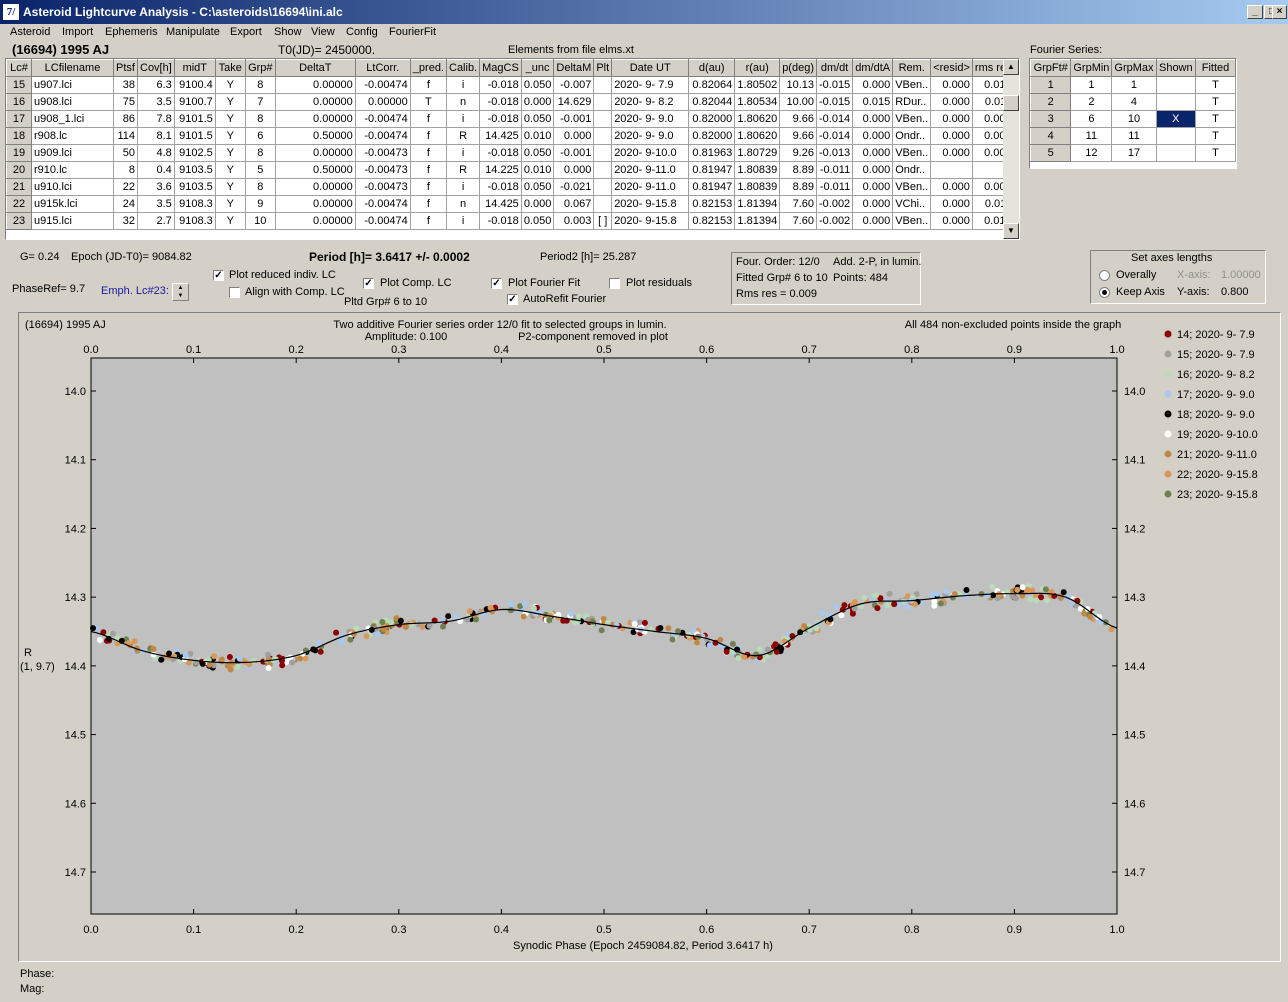 The image size is (1288, 1002). What do you see at coordinates (1217, 435) in the screenshot?
I see `legend-entry: 19; 2020- 9-10.0` at bounding box center [1217, 435].